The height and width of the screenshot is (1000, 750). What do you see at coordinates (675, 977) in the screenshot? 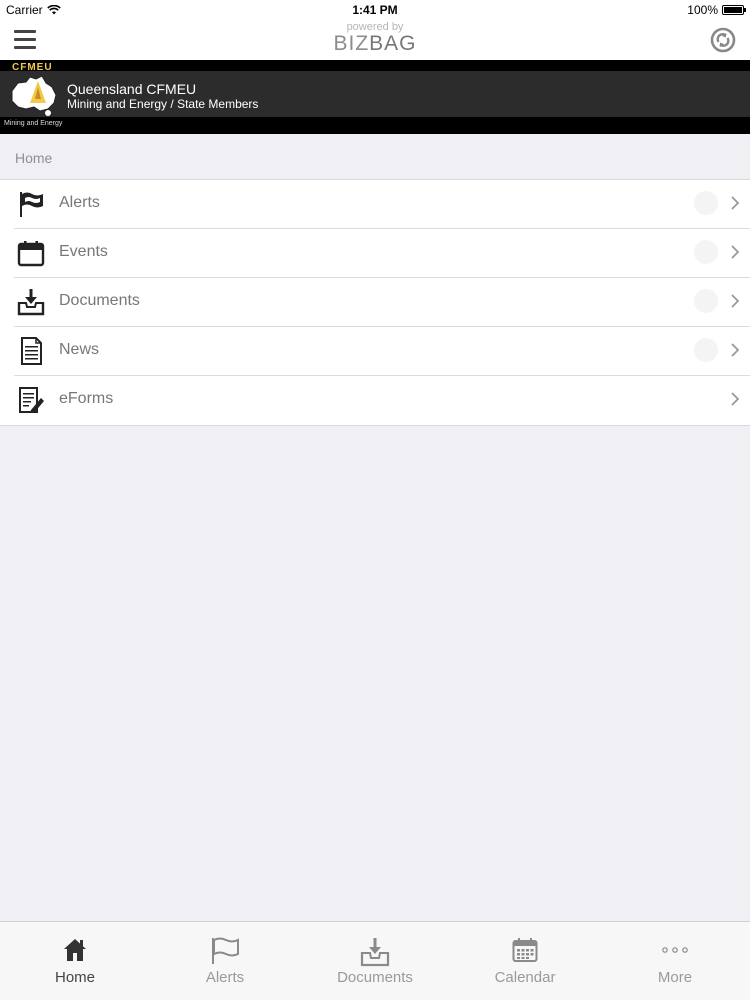
I see `tab-label: More` at bounding box center [675, 977].